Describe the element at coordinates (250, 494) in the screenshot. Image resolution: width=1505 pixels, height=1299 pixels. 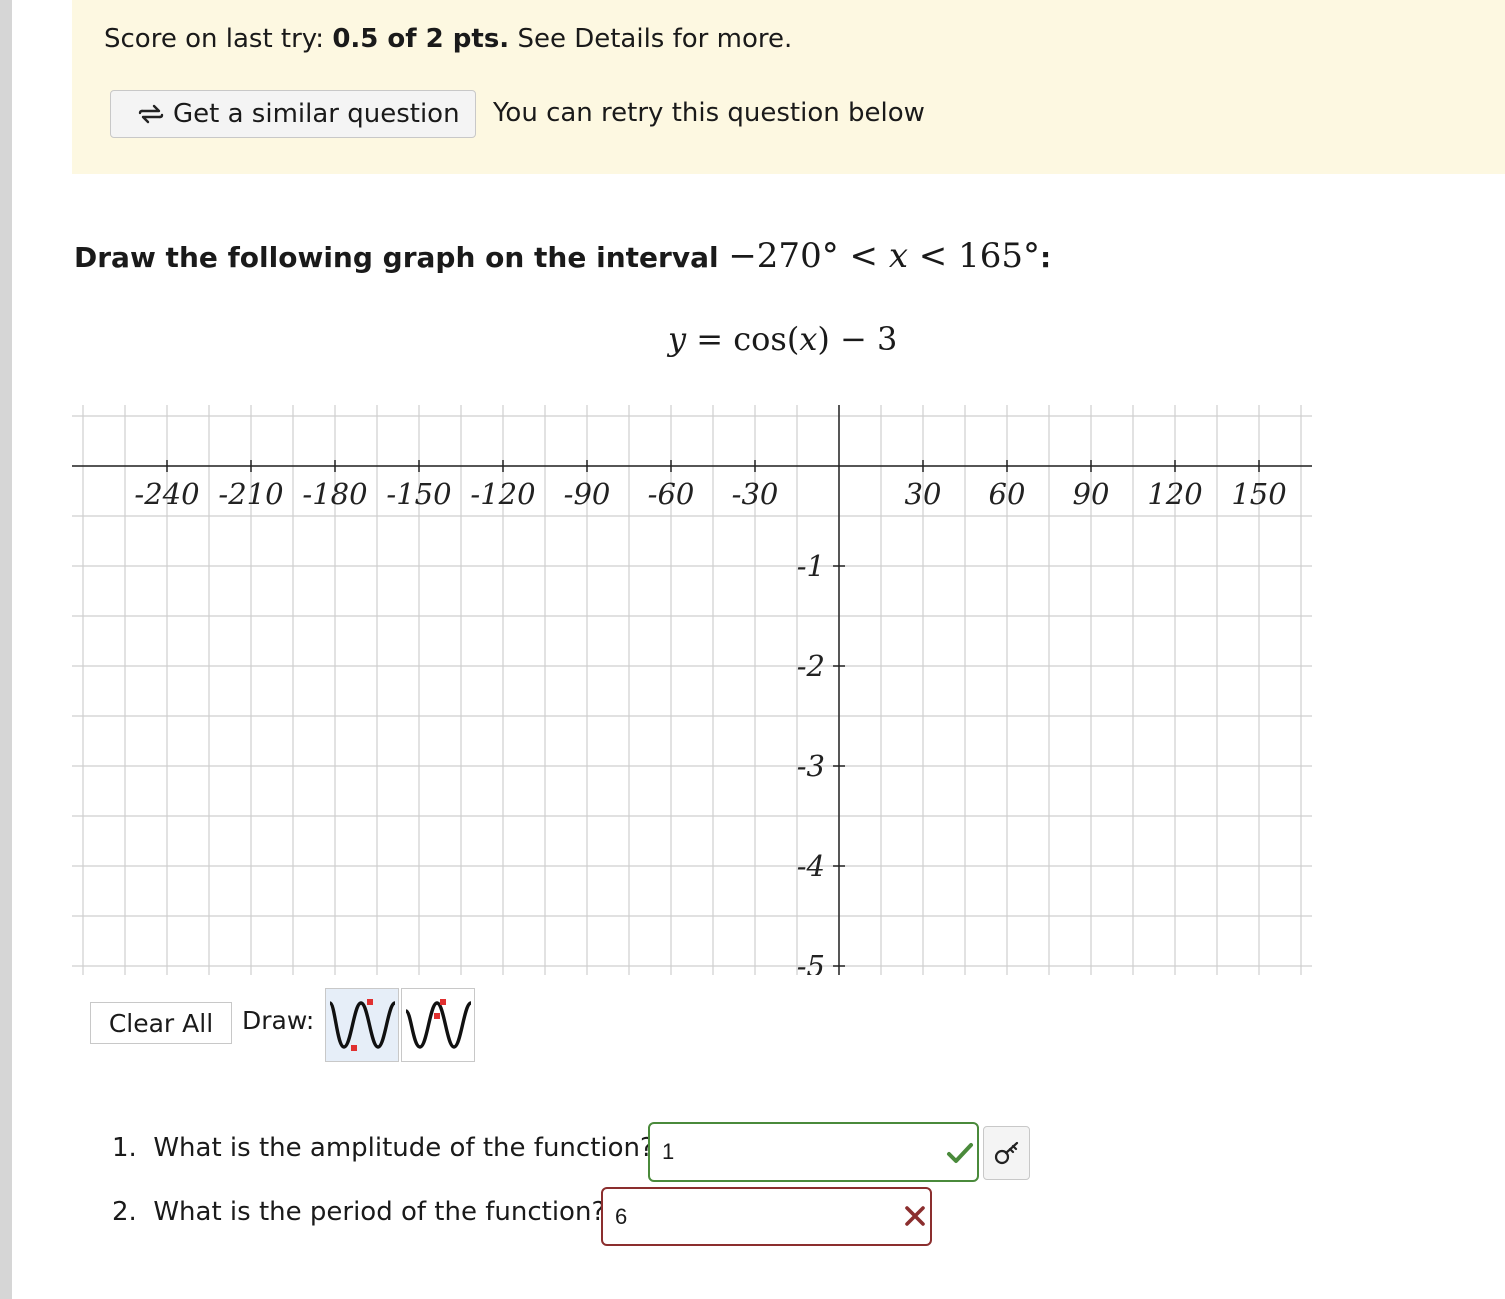
I see `x-tick-label: -210` at that location.